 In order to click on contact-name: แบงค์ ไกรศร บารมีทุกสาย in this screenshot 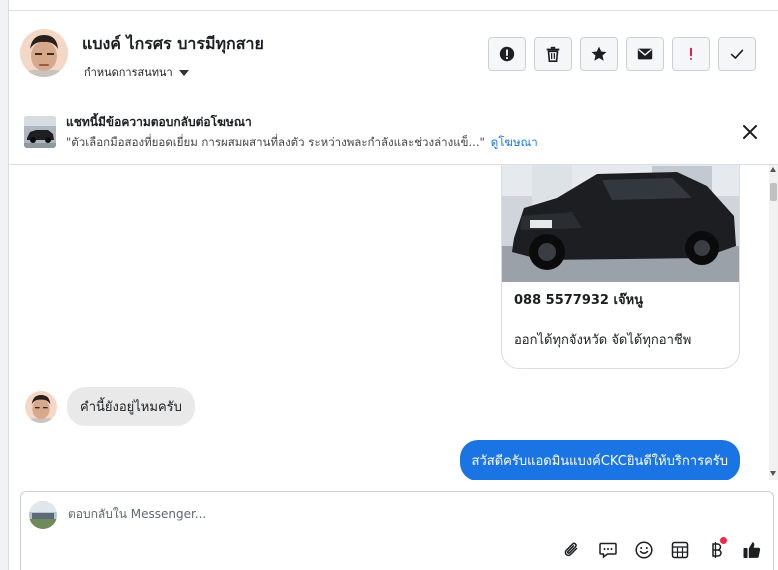, I will do `click(173, 43)`.